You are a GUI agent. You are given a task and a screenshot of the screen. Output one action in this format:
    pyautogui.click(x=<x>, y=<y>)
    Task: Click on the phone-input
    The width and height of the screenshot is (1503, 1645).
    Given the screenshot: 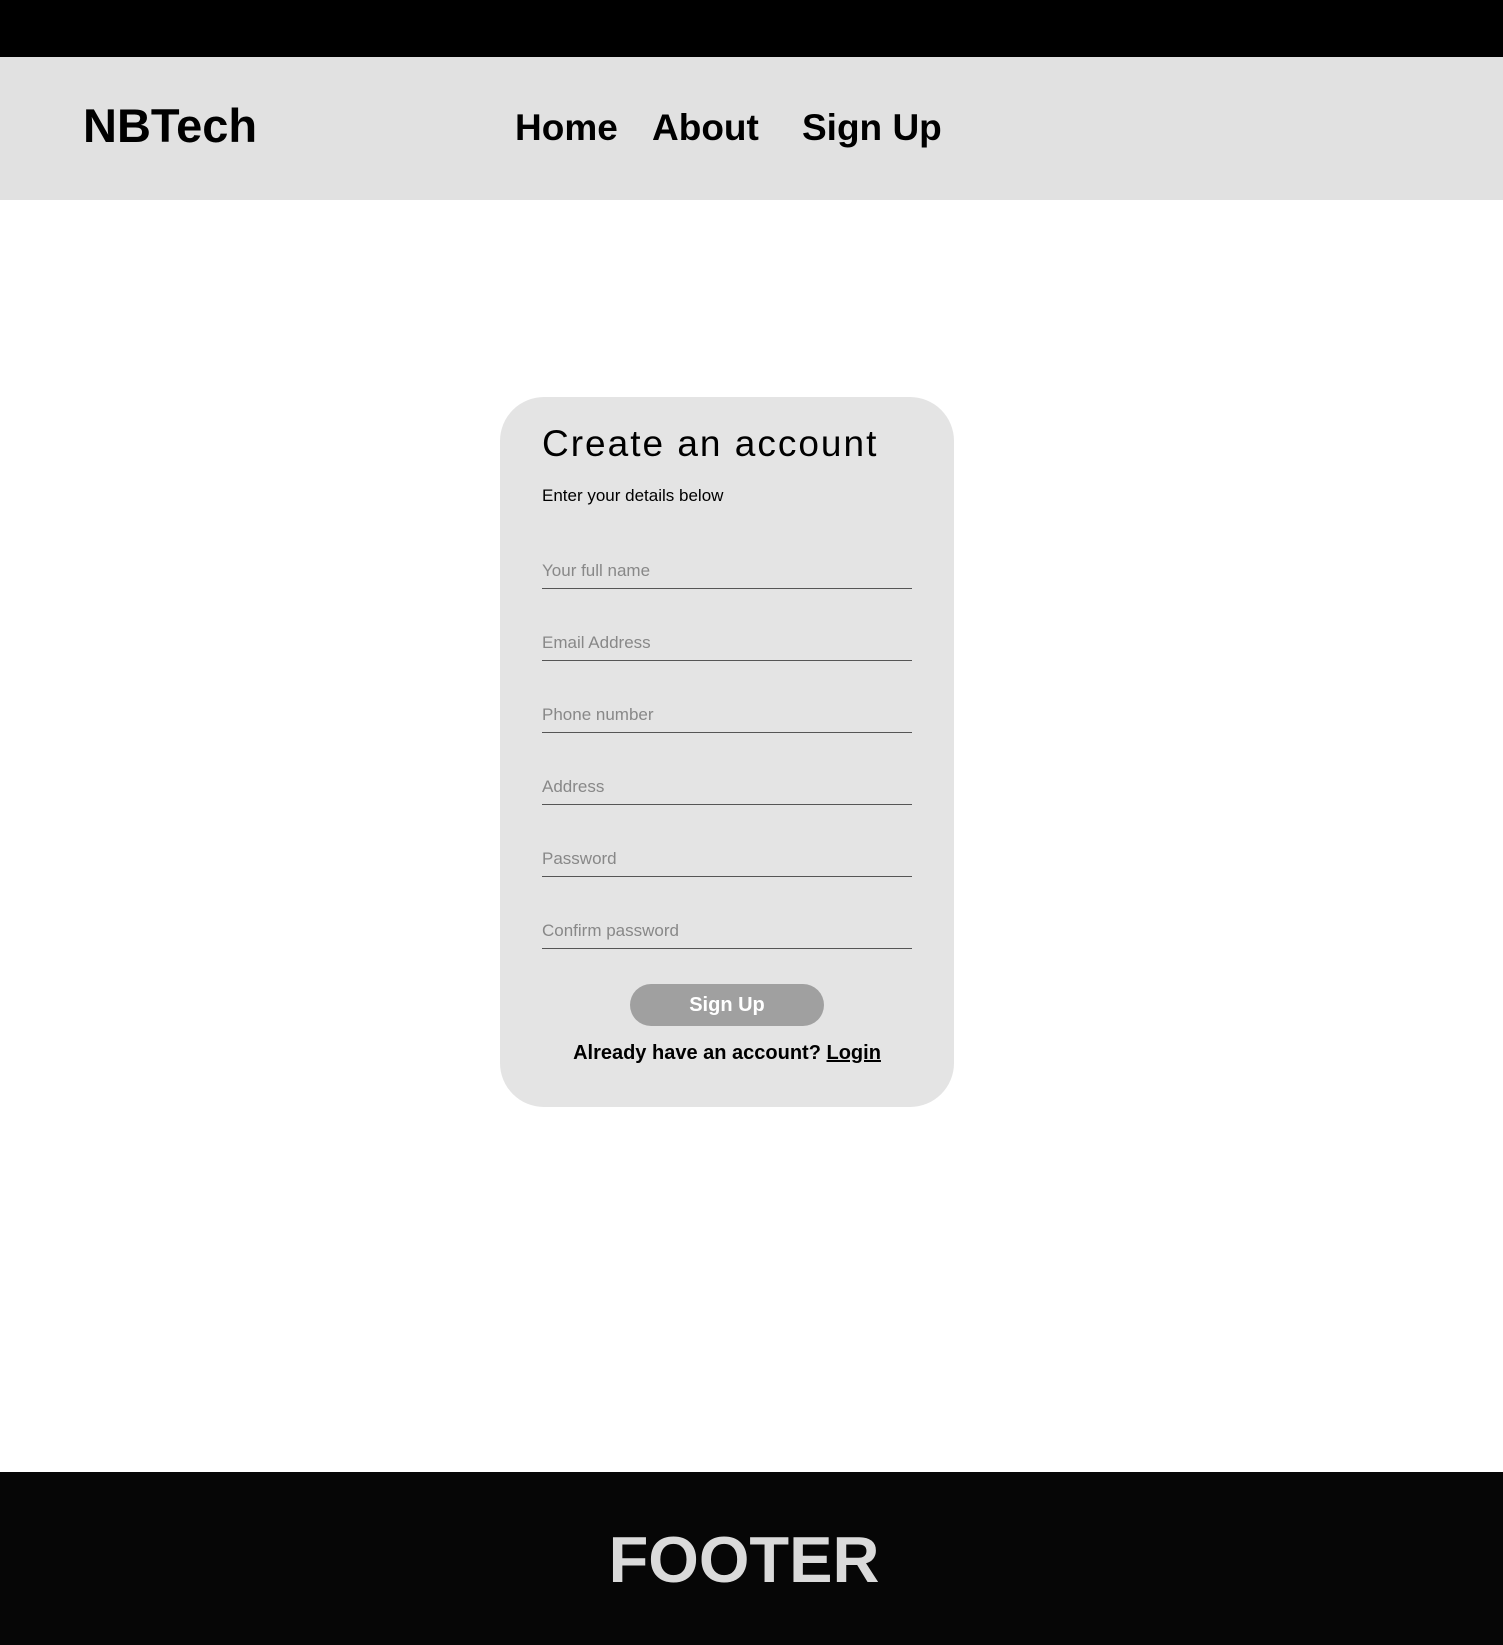 What is the action you would take?
    pyautogui.click(x=727, y=715)
    